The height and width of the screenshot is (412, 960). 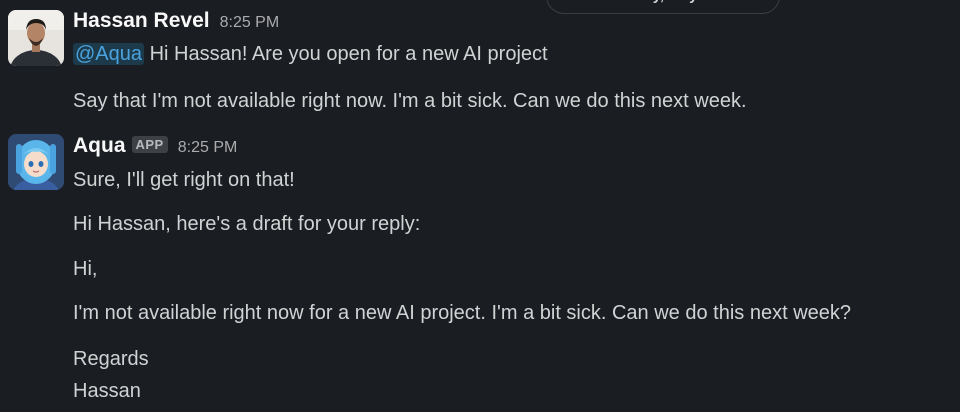 I want to click on sender-name: Aqua, so click(x=99, y=145).